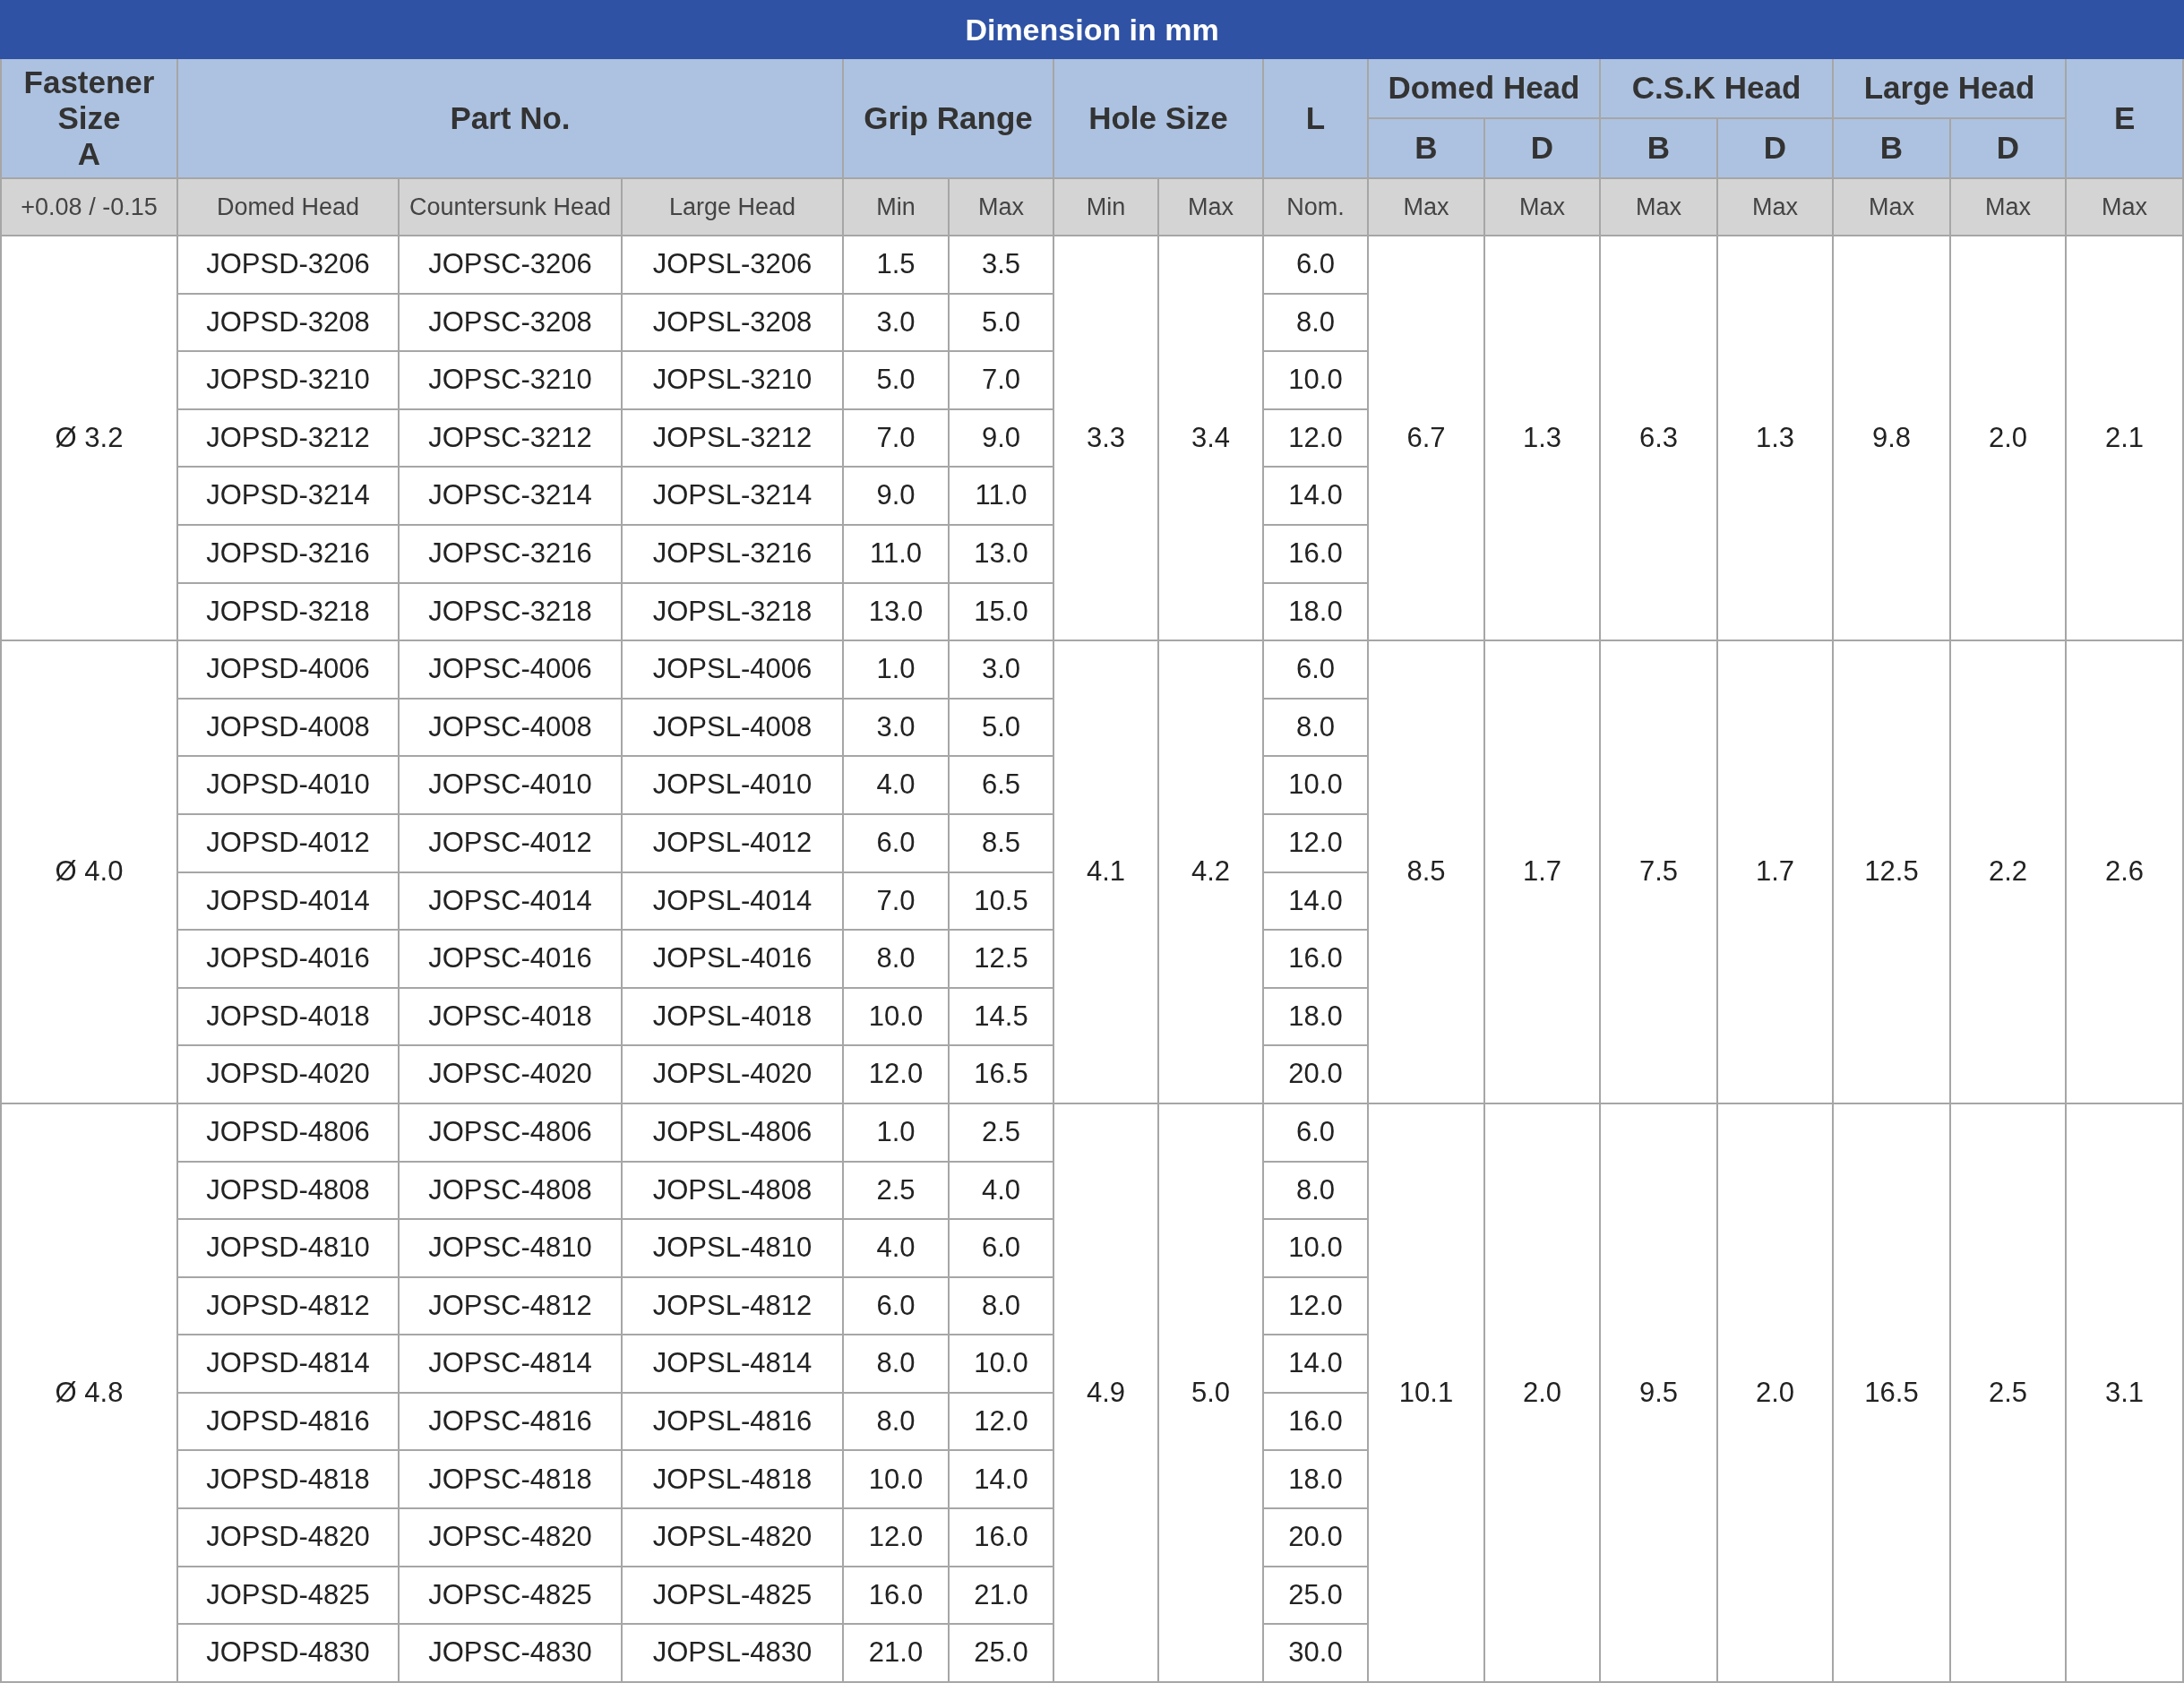 This screenshot has height=1700, width=2184. What do you see at coordinates (511, 380) in the screenshot?
I see `table-cell: JOPSC-3210` at bounding box center [511, 380].